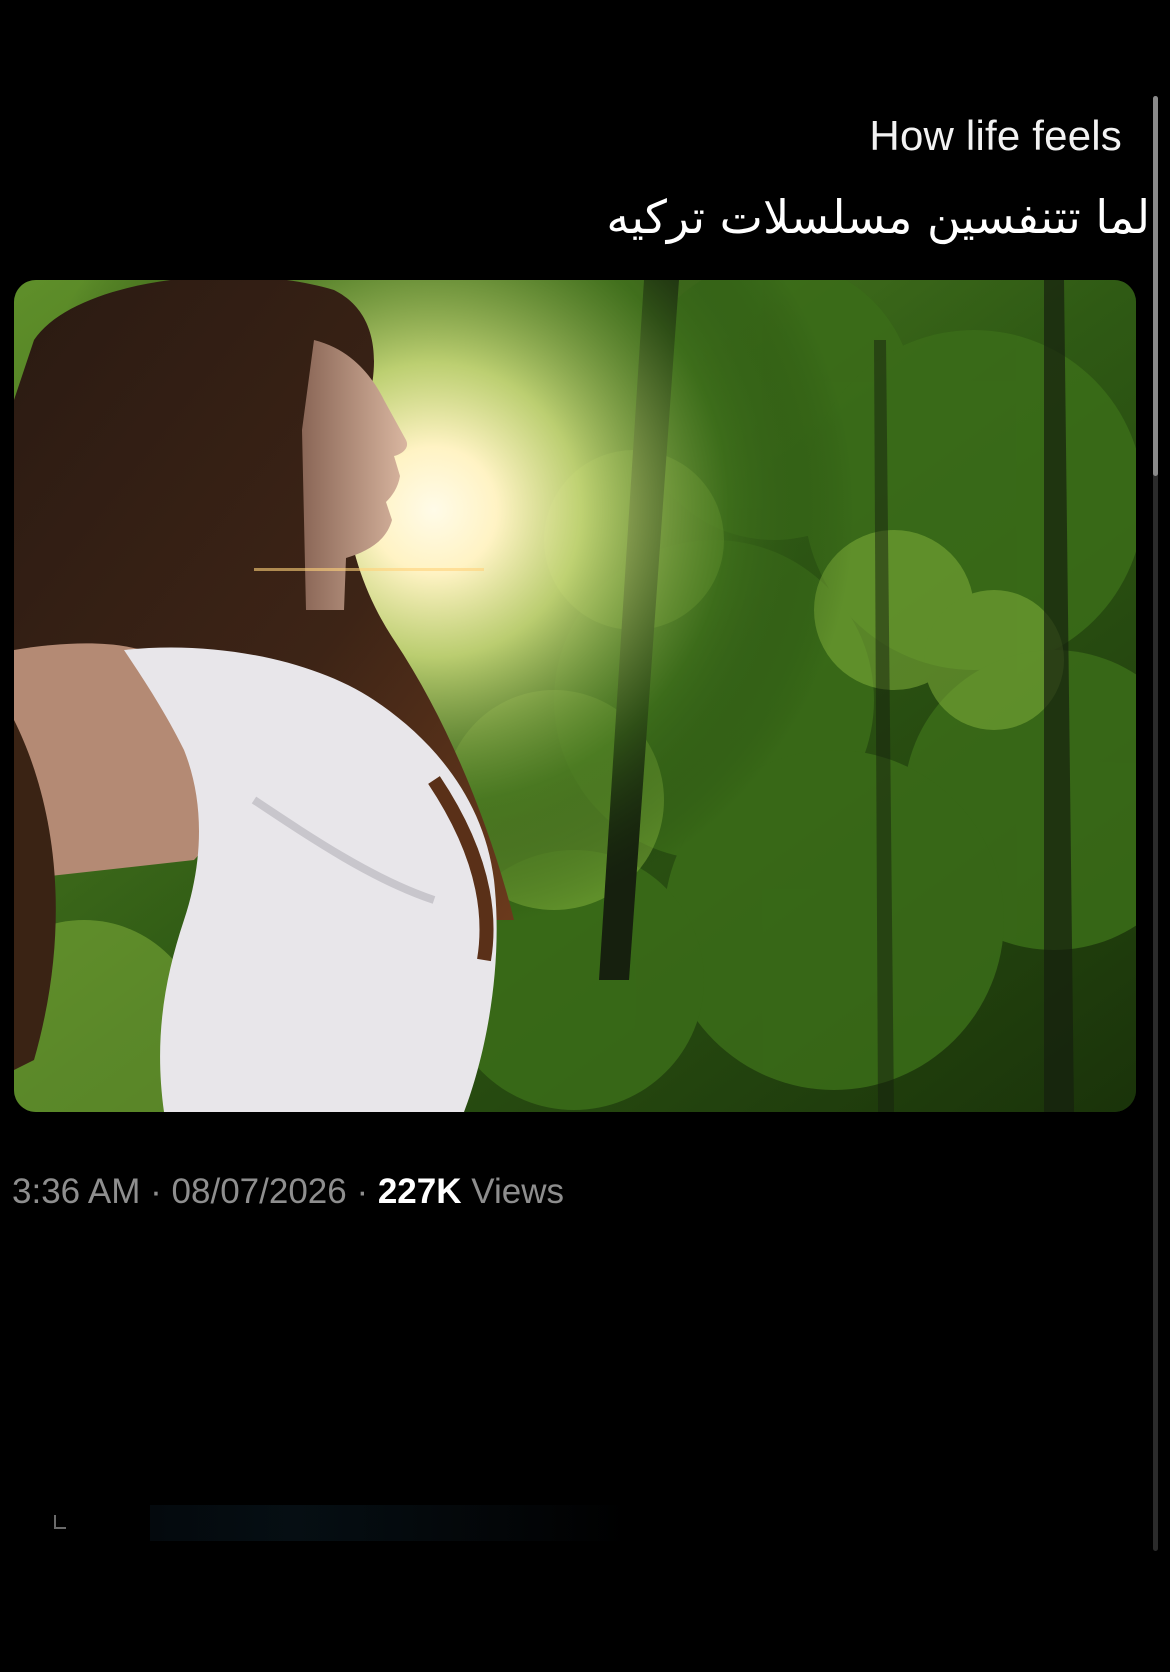  What do you see at coordinates (259, 1191) in the screenshot?
I see `post-date: 08/07/2026` at bounding box center [259, 1191].